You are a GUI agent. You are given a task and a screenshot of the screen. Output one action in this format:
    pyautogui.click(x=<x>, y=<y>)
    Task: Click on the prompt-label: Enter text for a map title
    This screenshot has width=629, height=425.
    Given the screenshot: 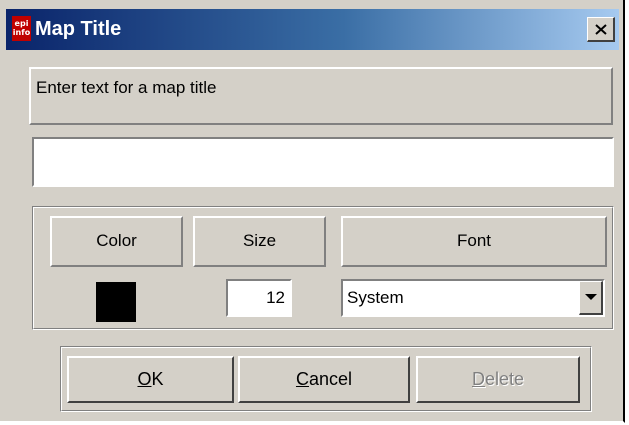 What is the action you would take?
    pyautogui.click(x=126, y=87)
    